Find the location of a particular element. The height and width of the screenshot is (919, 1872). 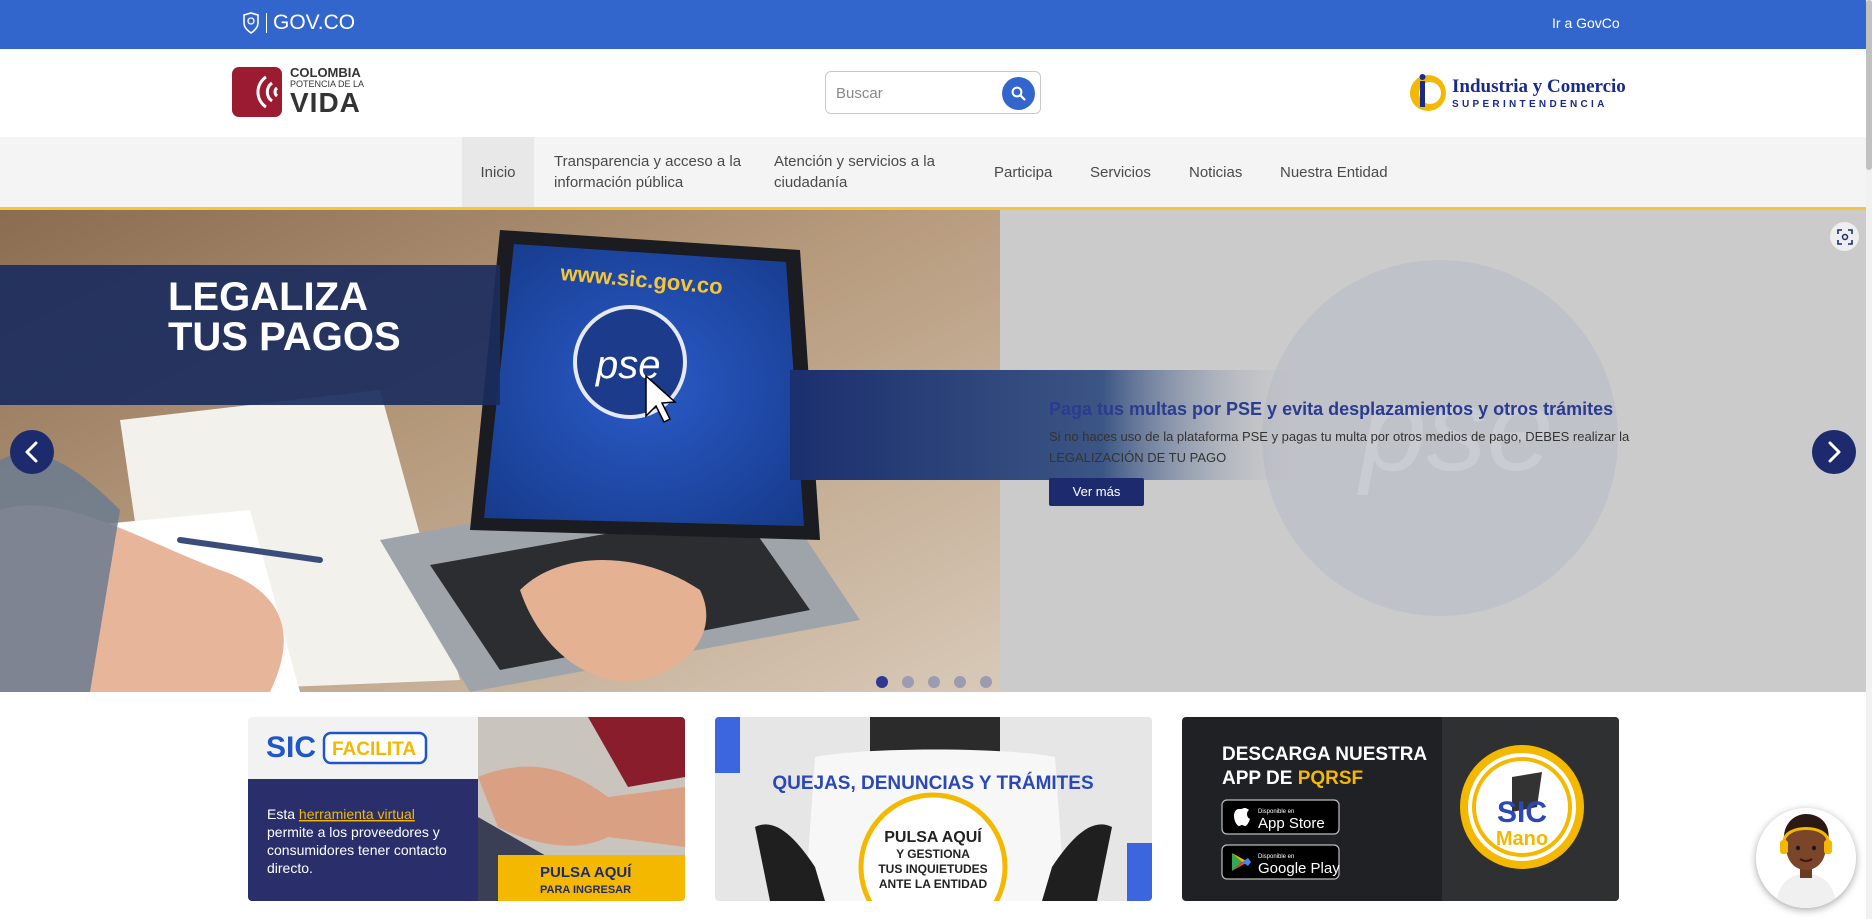

colombia-shield-icon is located at coordinates (251, 23).